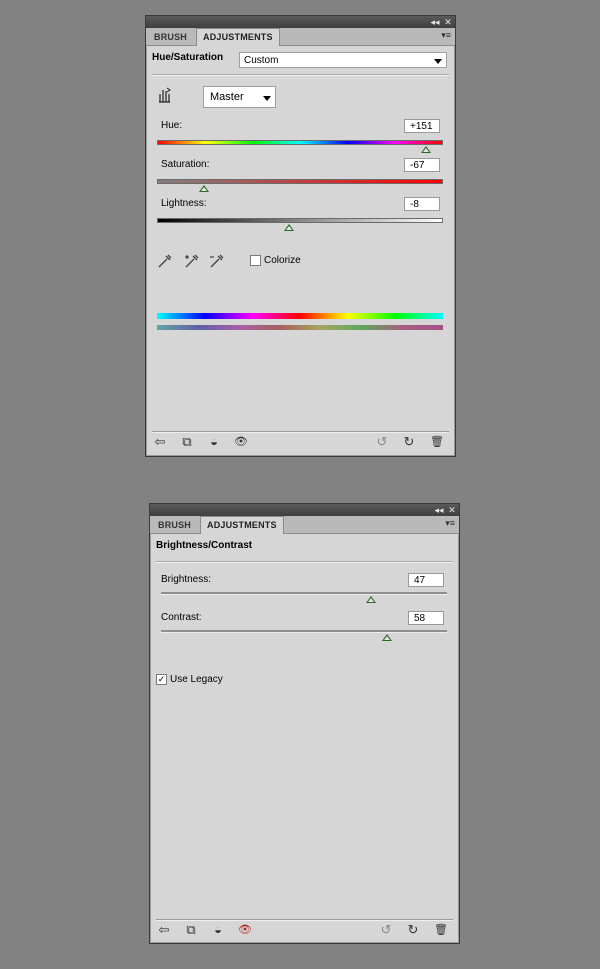  What do you see at coordinates (186, 579) in the screenshot?
I see `brightness-label: Brightness:` at bounding box center [186, 579].